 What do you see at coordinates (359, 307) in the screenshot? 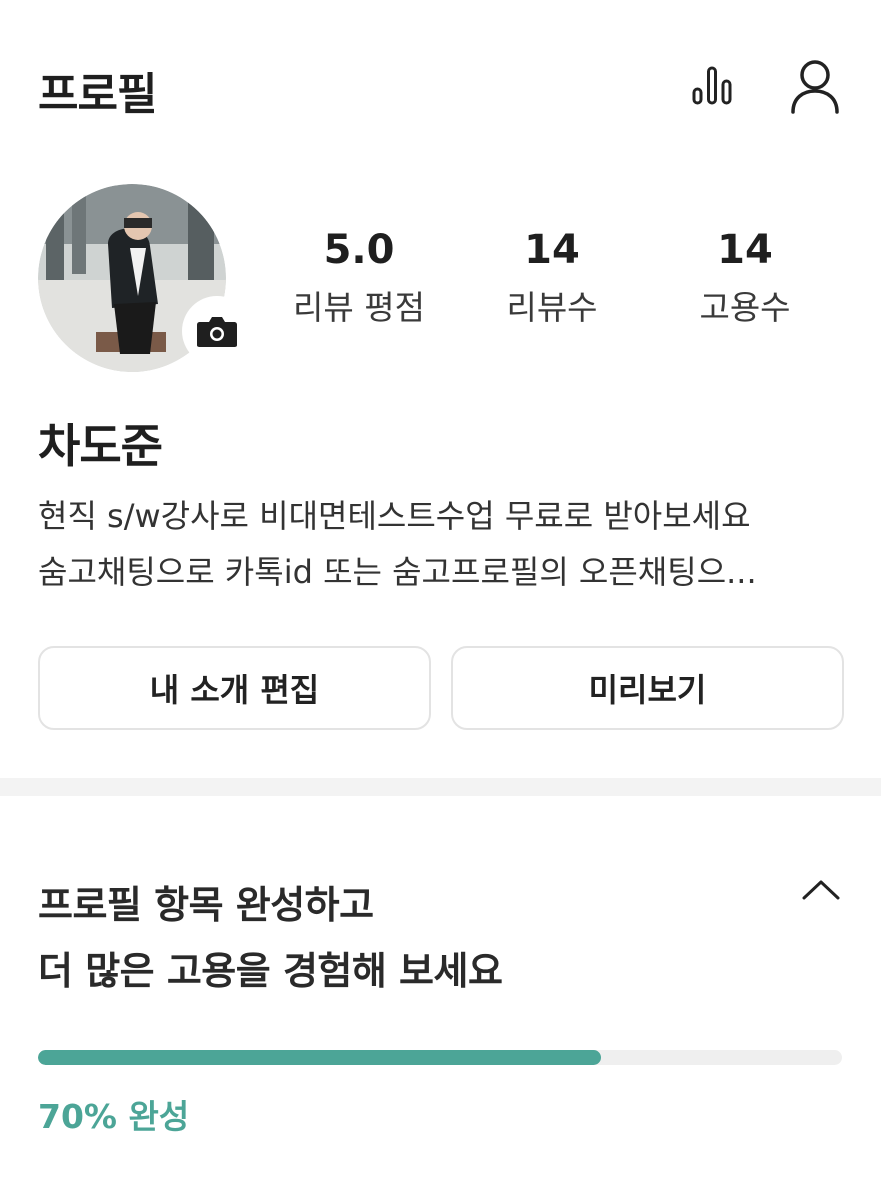
I see `stat-label: 리뷰 평점` at bounding box center [359, 307].